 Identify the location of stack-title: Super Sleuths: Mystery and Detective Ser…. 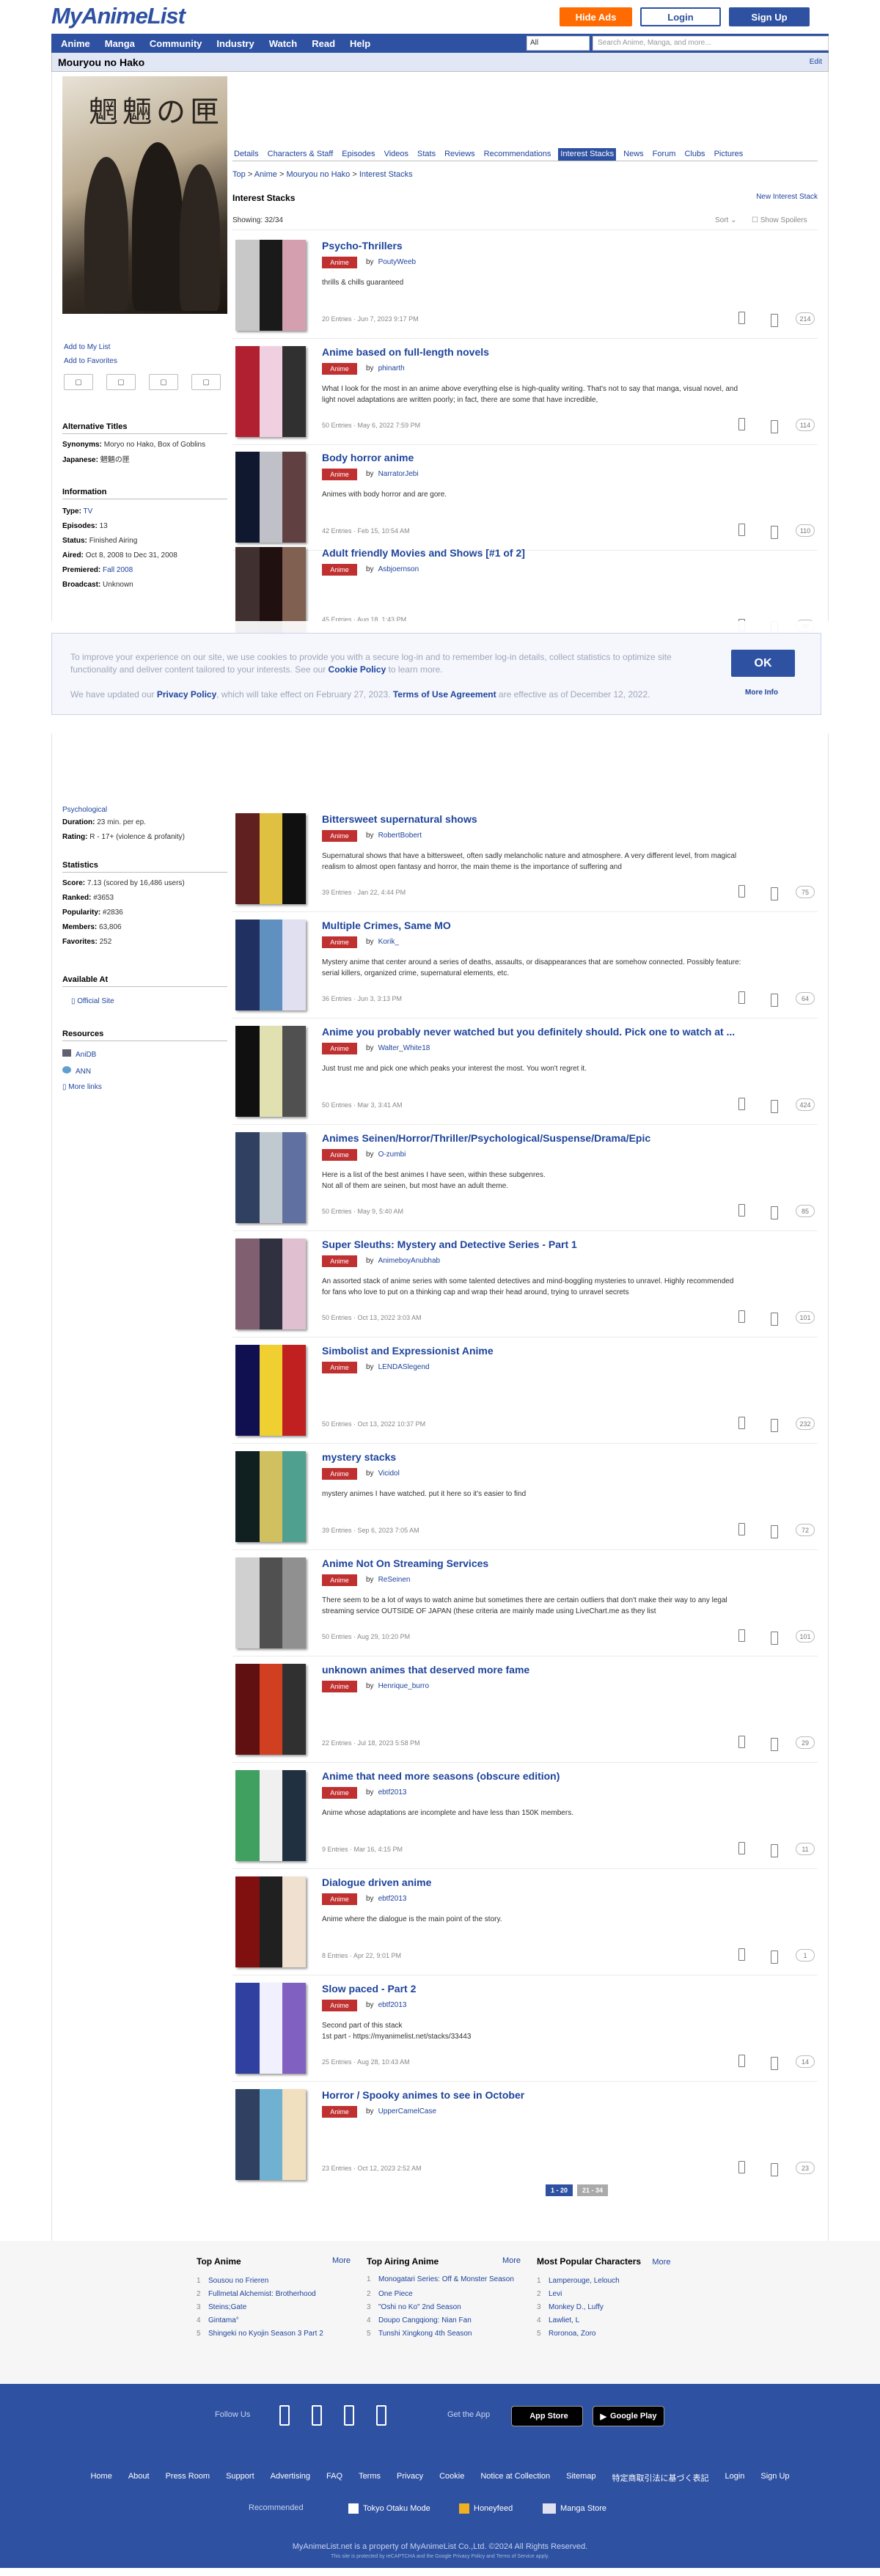
(556, 1245).